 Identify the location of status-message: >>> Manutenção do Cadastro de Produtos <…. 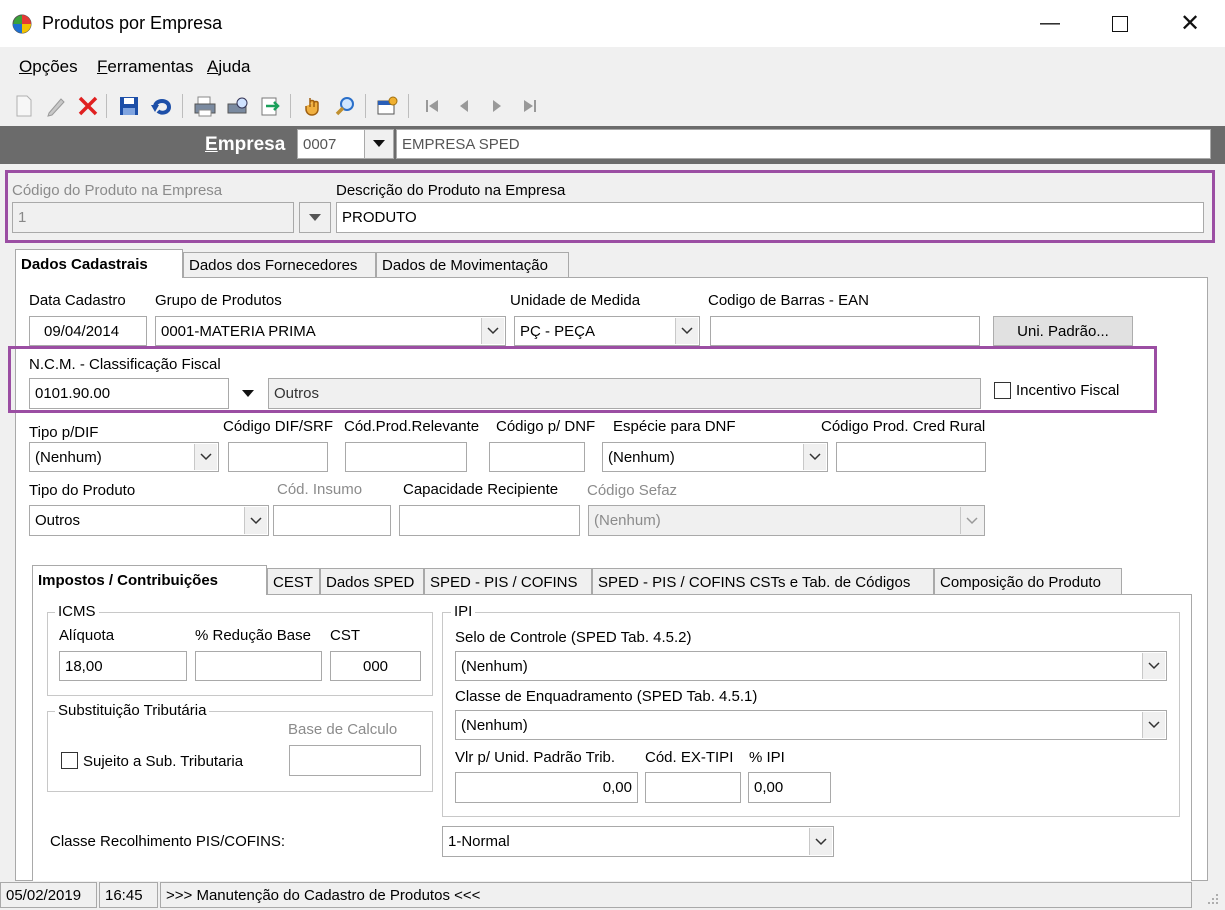
(676, 895).